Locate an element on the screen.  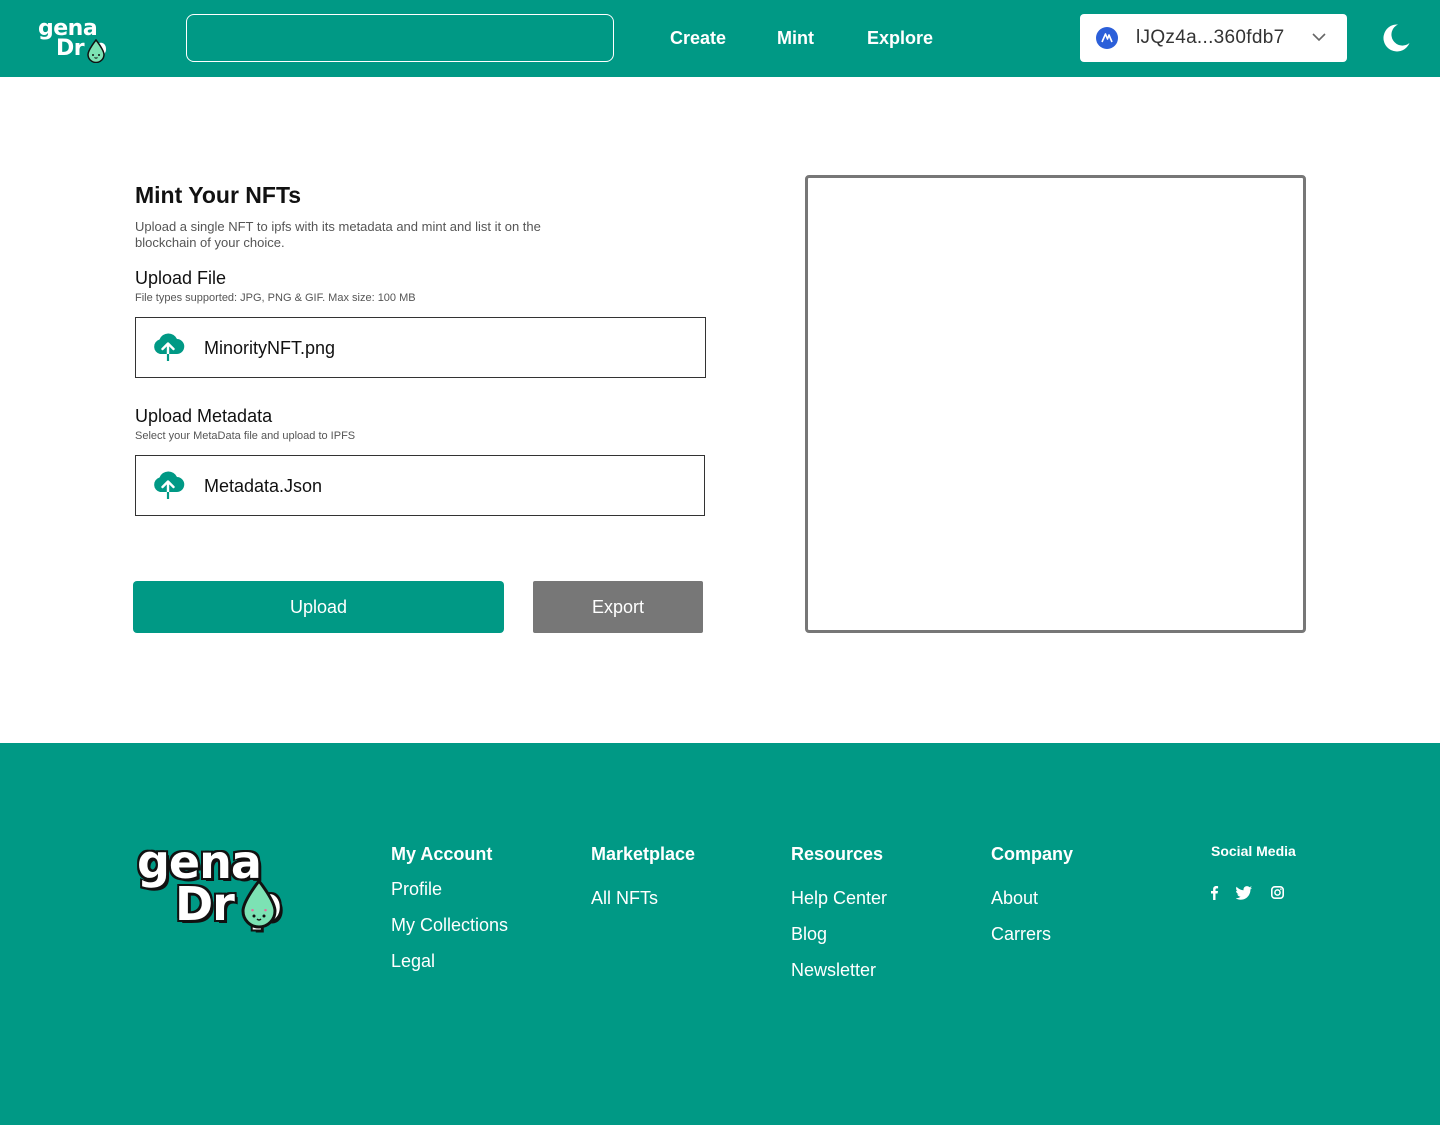
facebook-icon is located at coordinates (1214, 892).